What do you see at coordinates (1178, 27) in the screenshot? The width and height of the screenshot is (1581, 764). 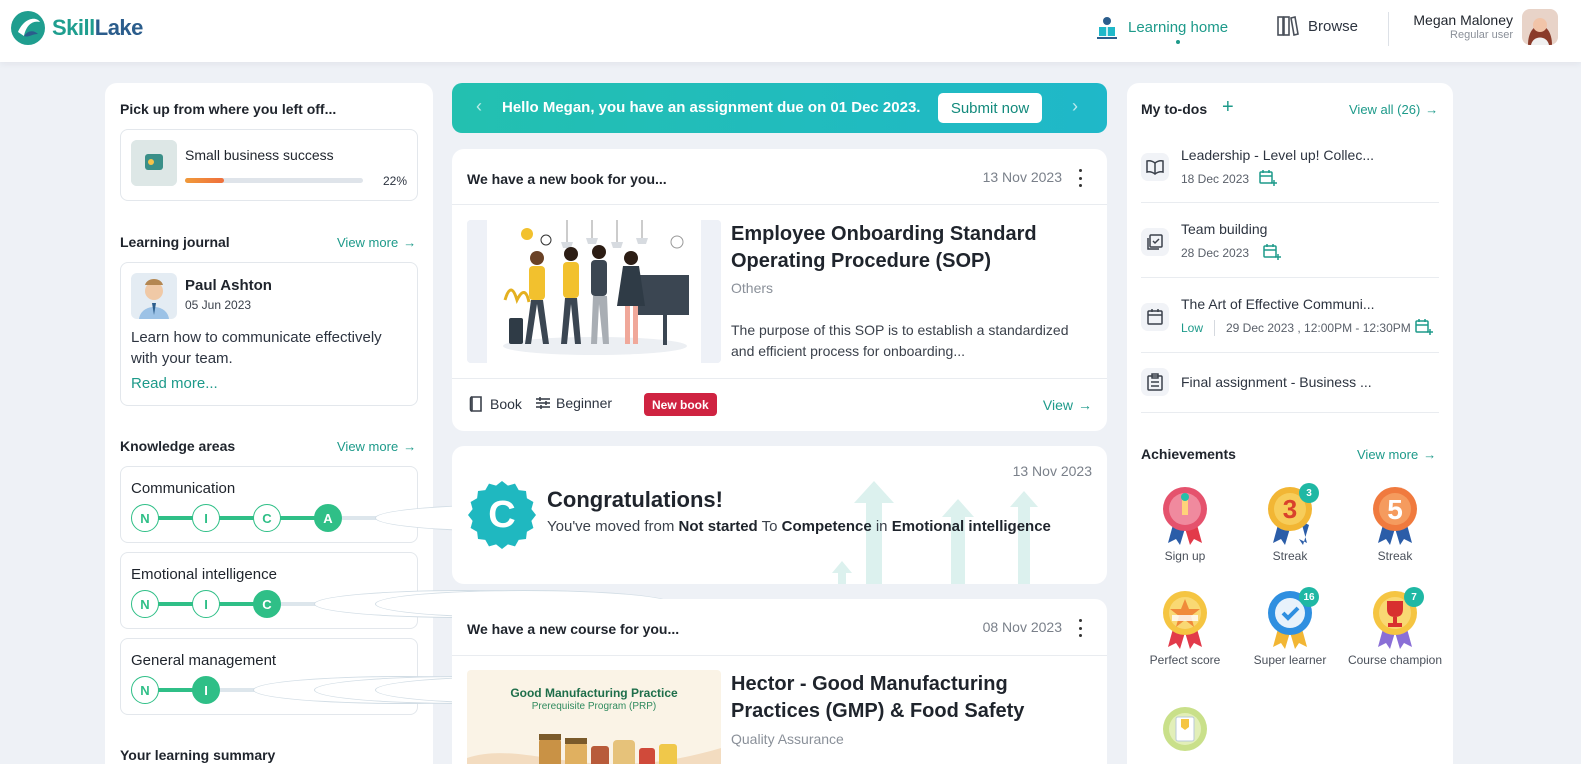 I see `nav-label: Learning home` at bounding box center [1178, 27].